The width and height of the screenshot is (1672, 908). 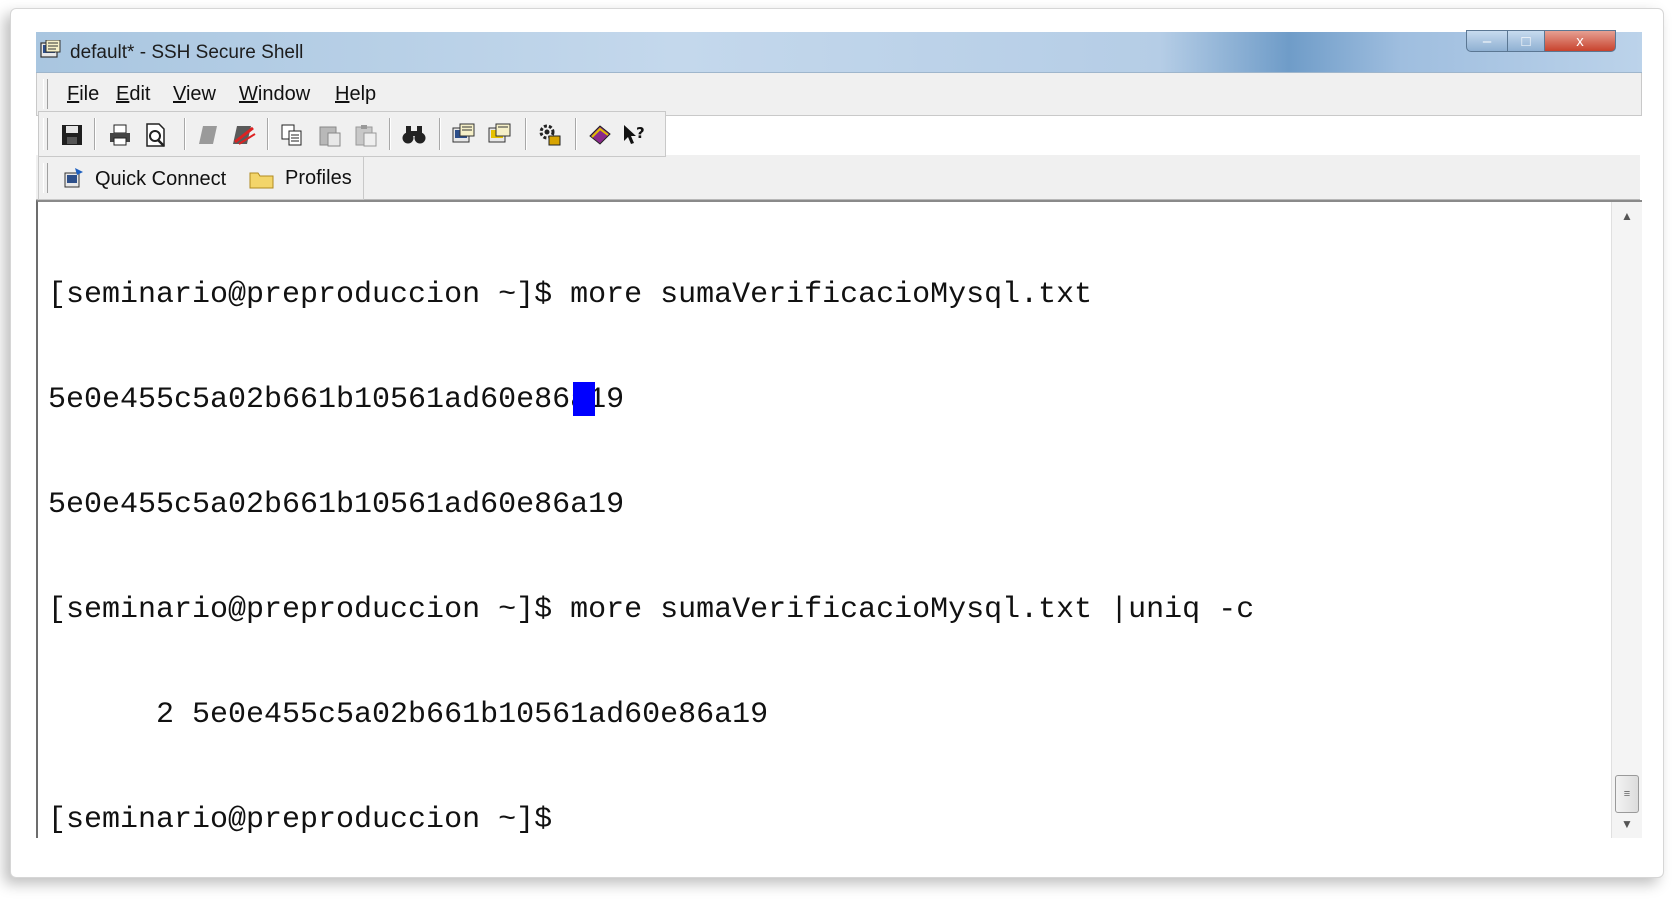 I want to click on menu-edit: Edit, so click(x=133, y=94).